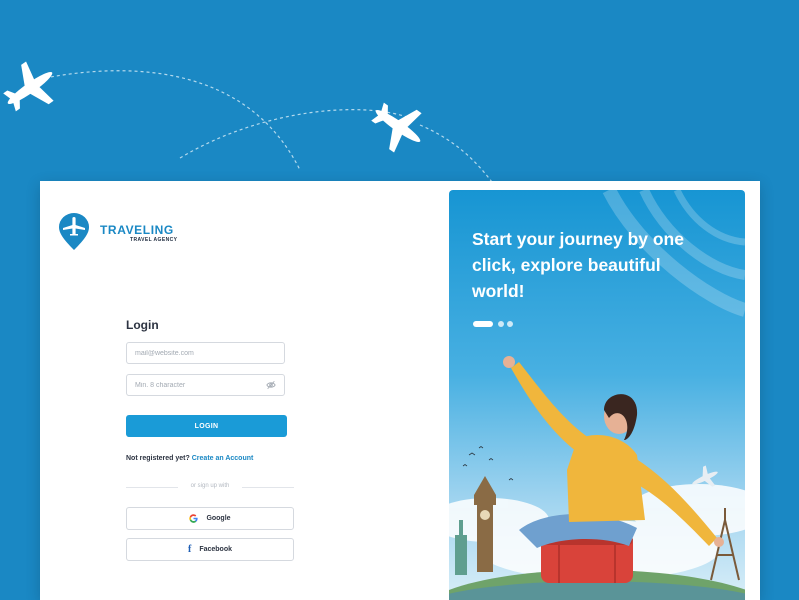 The height and width of the screenshot is (600, 799). I want to click on brand-name: TRAVELING, so click(137, 230).